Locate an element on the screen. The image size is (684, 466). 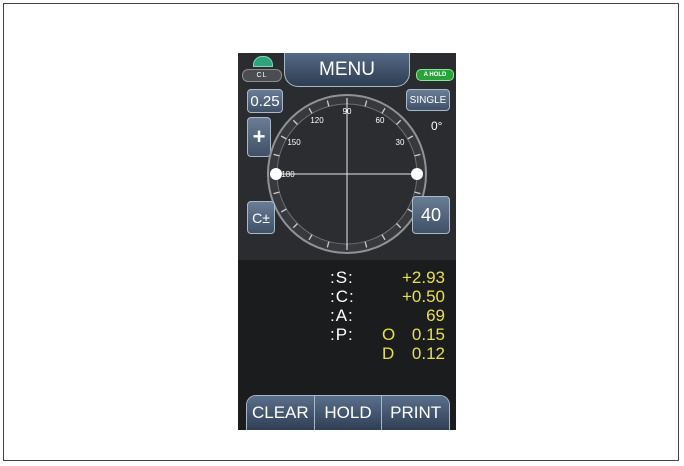
cylinder-sign-button: C± is located at coordinates (261, 217).